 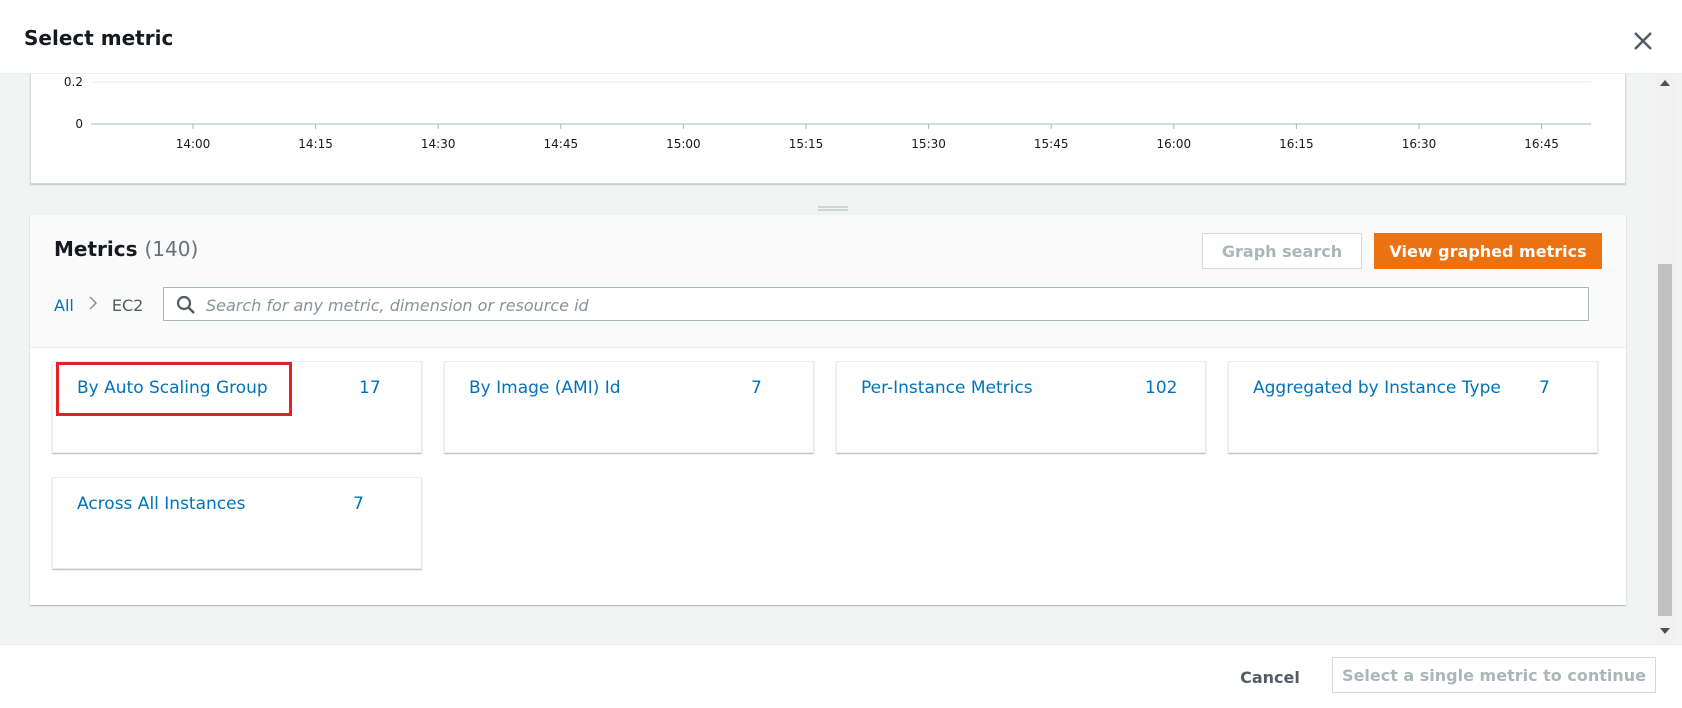 I want to click on y-tick-label: 0, so click(x=79, y=124).